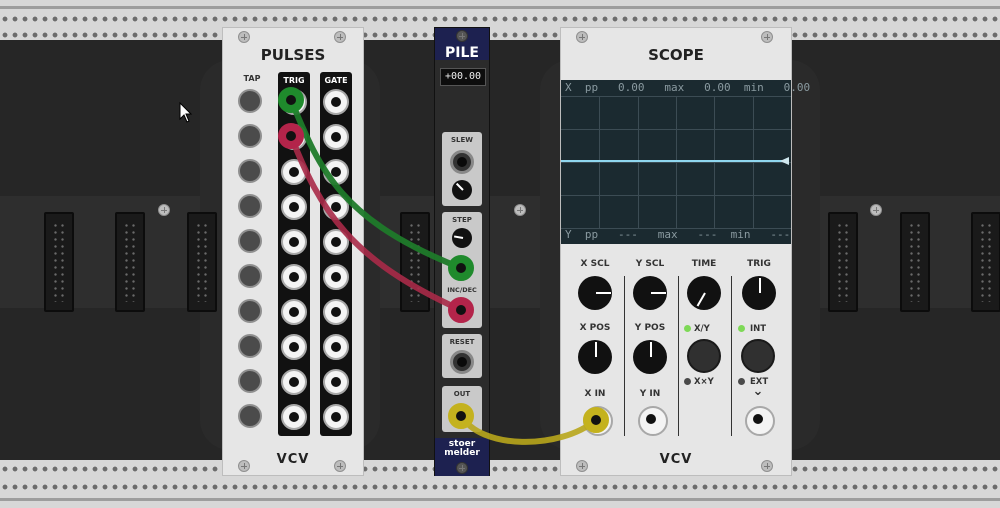  I want to click on slew-cv-input, so click(462, 162).